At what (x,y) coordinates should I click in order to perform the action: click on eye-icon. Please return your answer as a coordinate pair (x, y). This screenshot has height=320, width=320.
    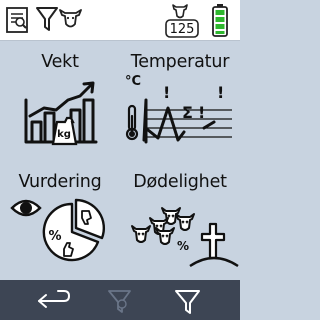
    Looking at the image, I should click on (26, 208).